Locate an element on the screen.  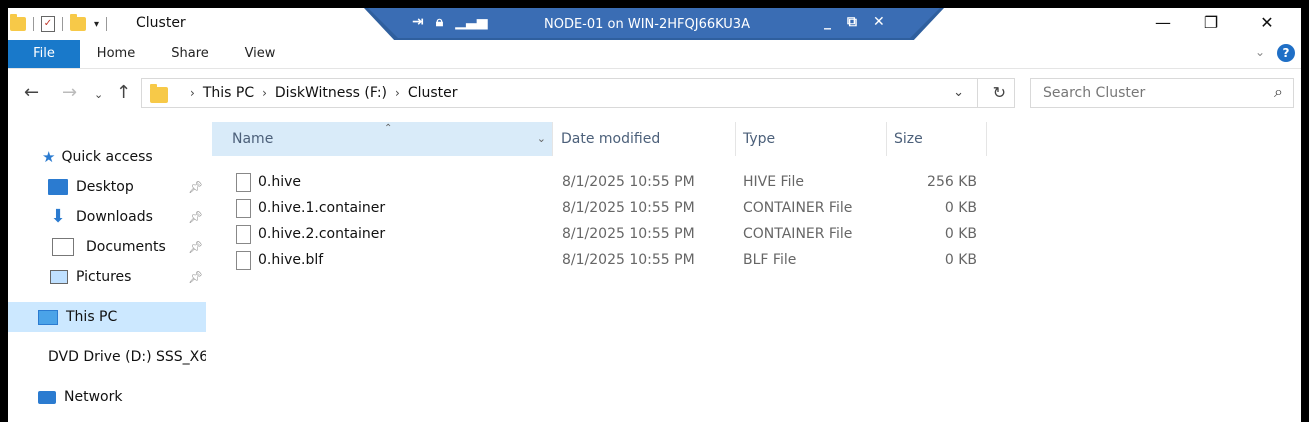
expand-ribbon-icon: ⌄ is located at coordinates (1260, 52).